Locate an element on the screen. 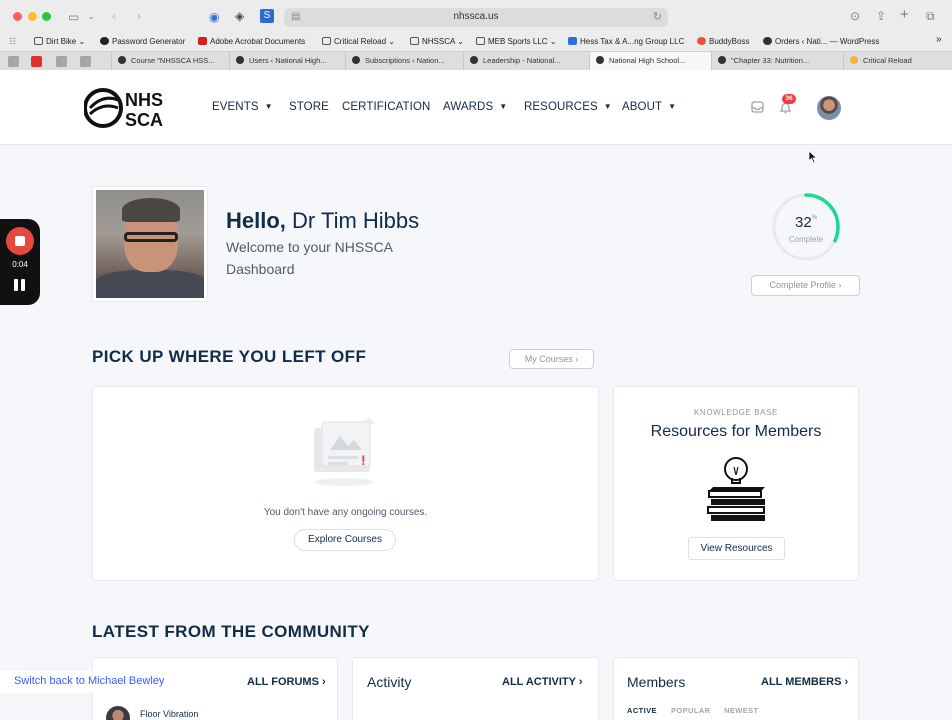 The image size is (952, 720). nav-awards: AWARDS ▼ is located at coordinates (475, 107).